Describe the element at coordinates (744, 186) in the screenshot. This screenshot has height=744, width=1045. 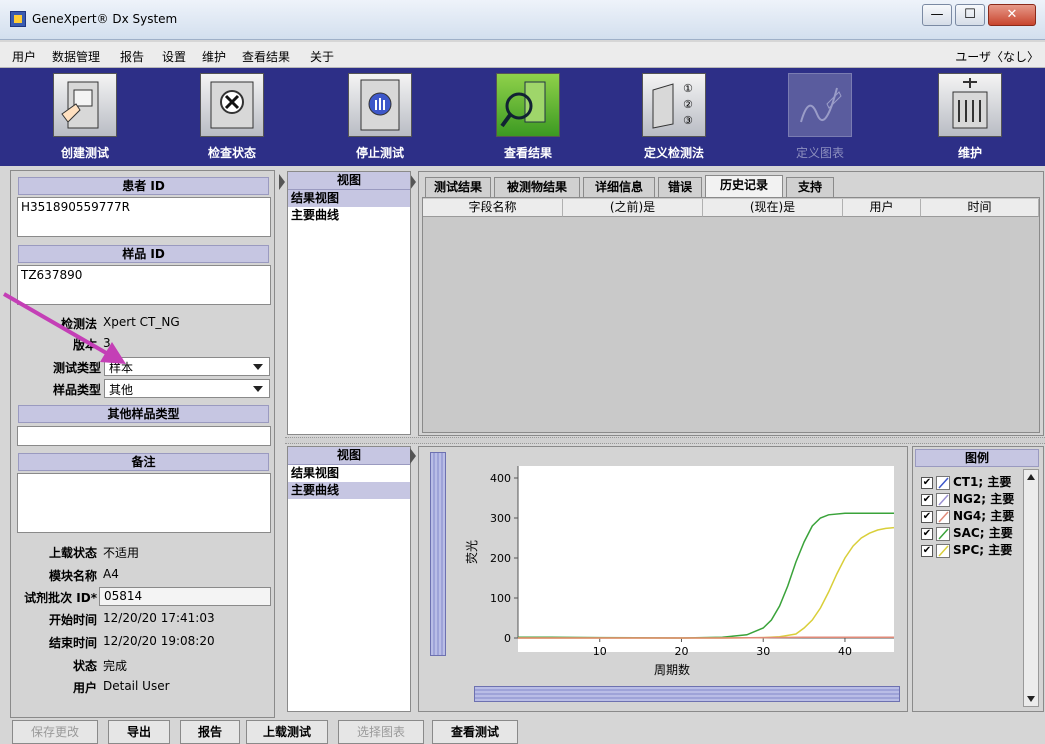
I see `tab-history: 历史记录` at that location.